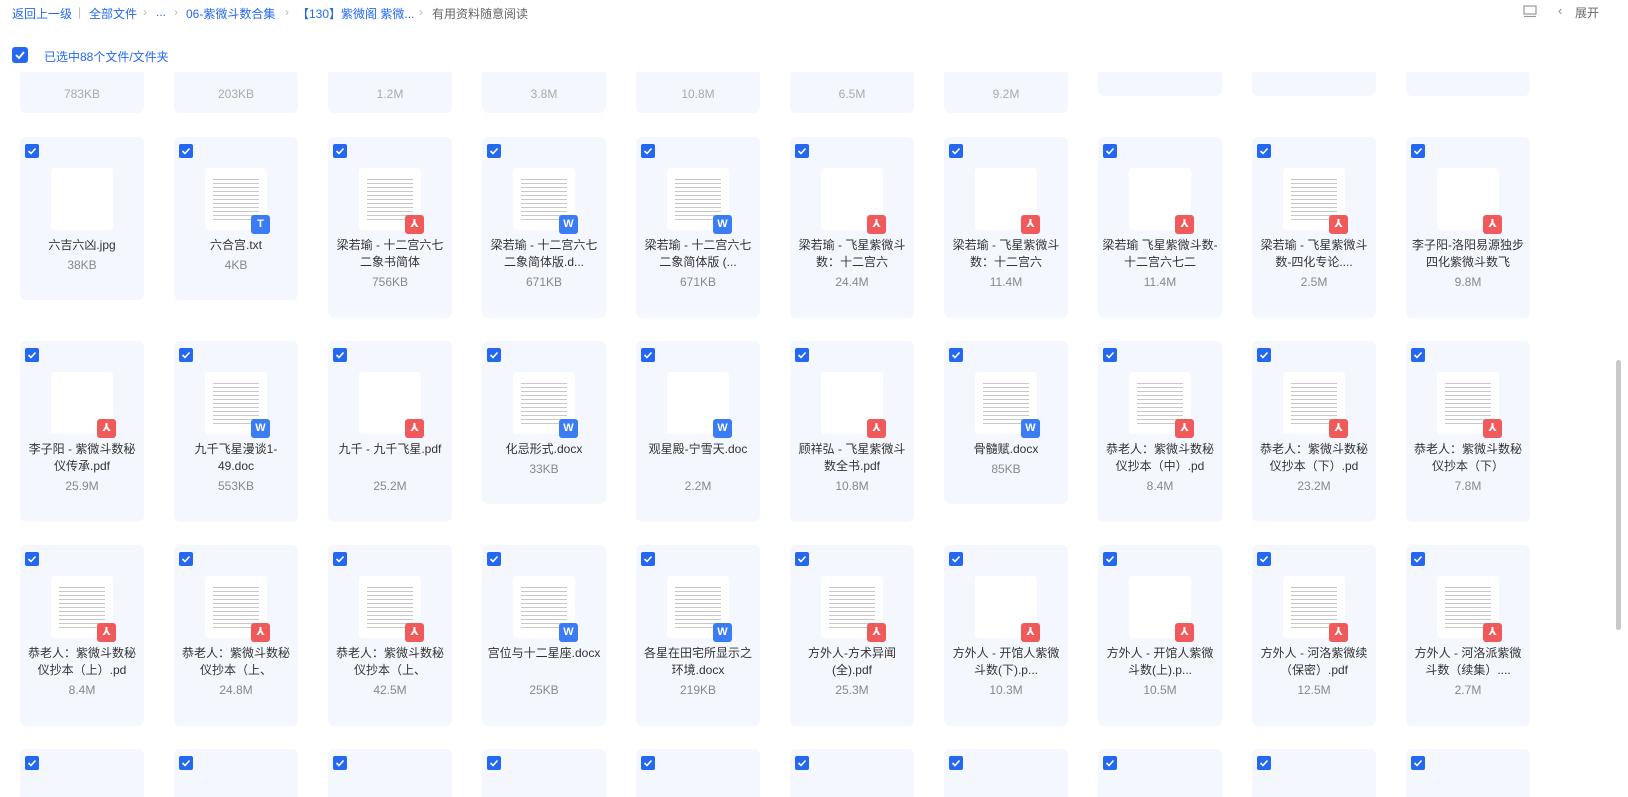 Image resolution: width=1628 pixels, height=797 pixels. I want to click on file-card: W 梁若瑜 - 十二宫六七二象简体版.d... 671KB, so click(544, 227).